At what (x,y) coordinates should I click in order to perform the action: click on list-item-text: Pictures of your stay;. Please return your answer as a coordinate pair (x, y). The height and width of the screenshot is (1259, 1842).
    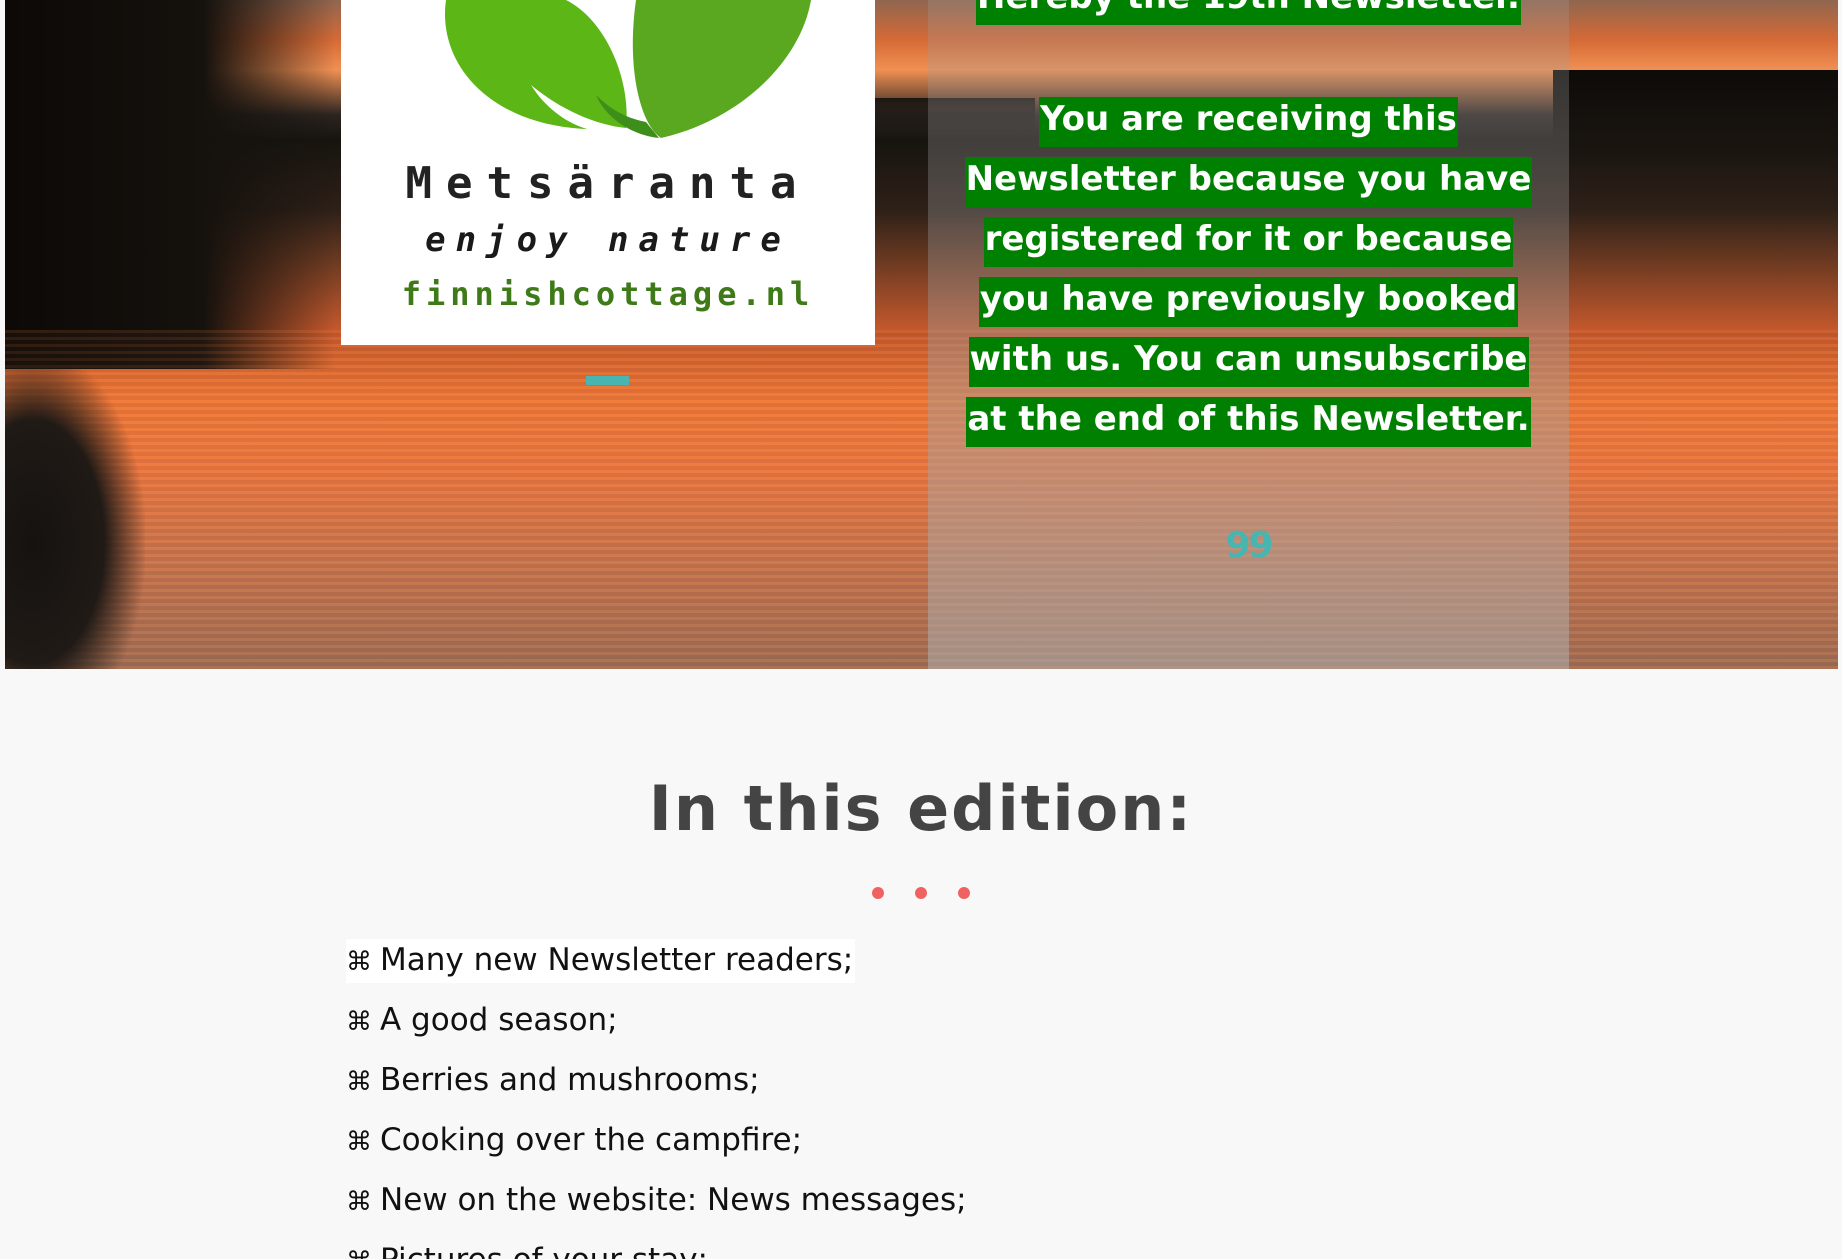
    Looking at the image, I should click on (544, 1250).